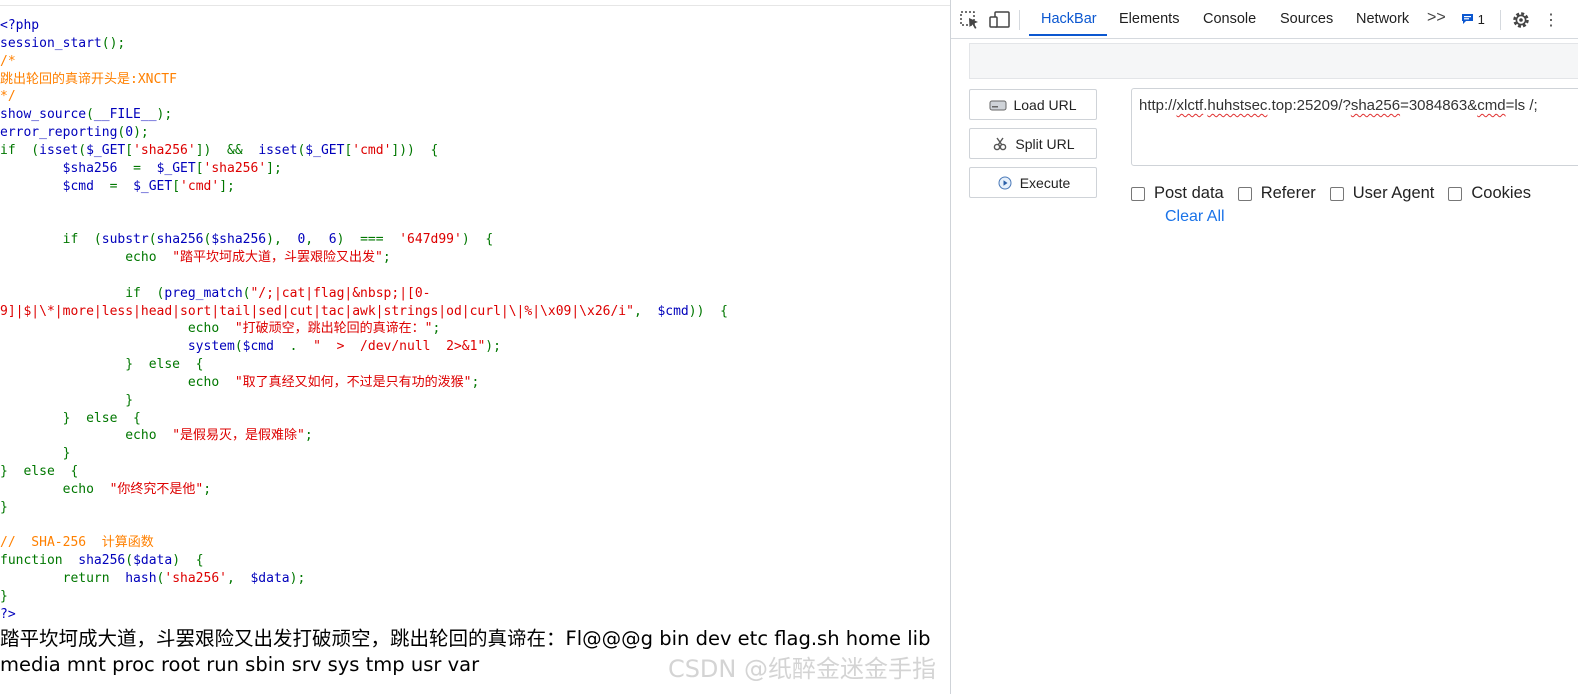 The image size is (1578, 694). What do you see at coordinates (1000, 20) in the screenshot?
I see `device-toolbar-icon` at bounding box center [1000, 20].